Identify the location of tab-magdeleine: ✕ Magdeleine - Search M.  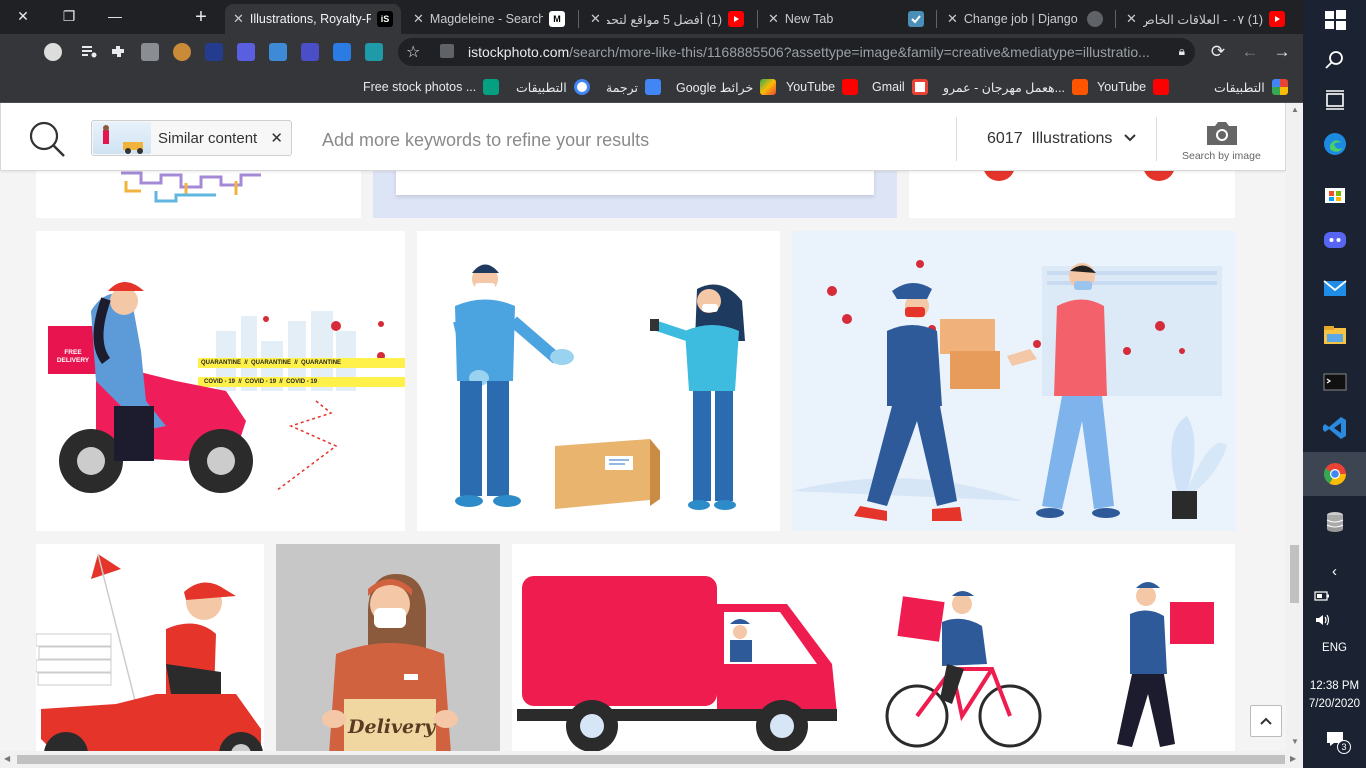
(489, 19).